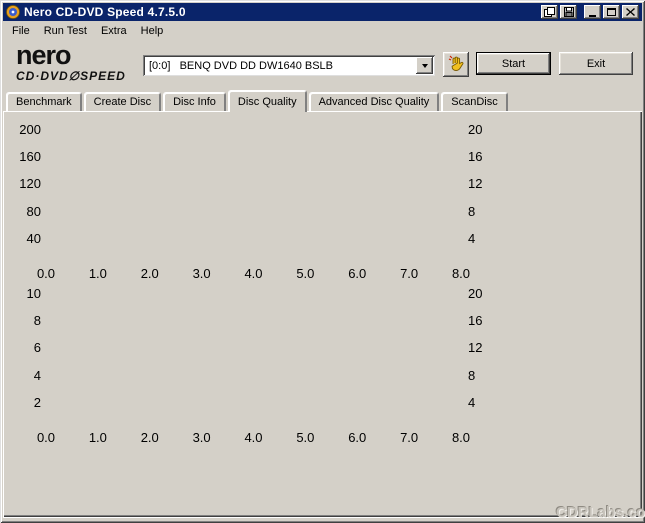 The image size is (645, 523). I want to click on close-button, so click(630, 12).